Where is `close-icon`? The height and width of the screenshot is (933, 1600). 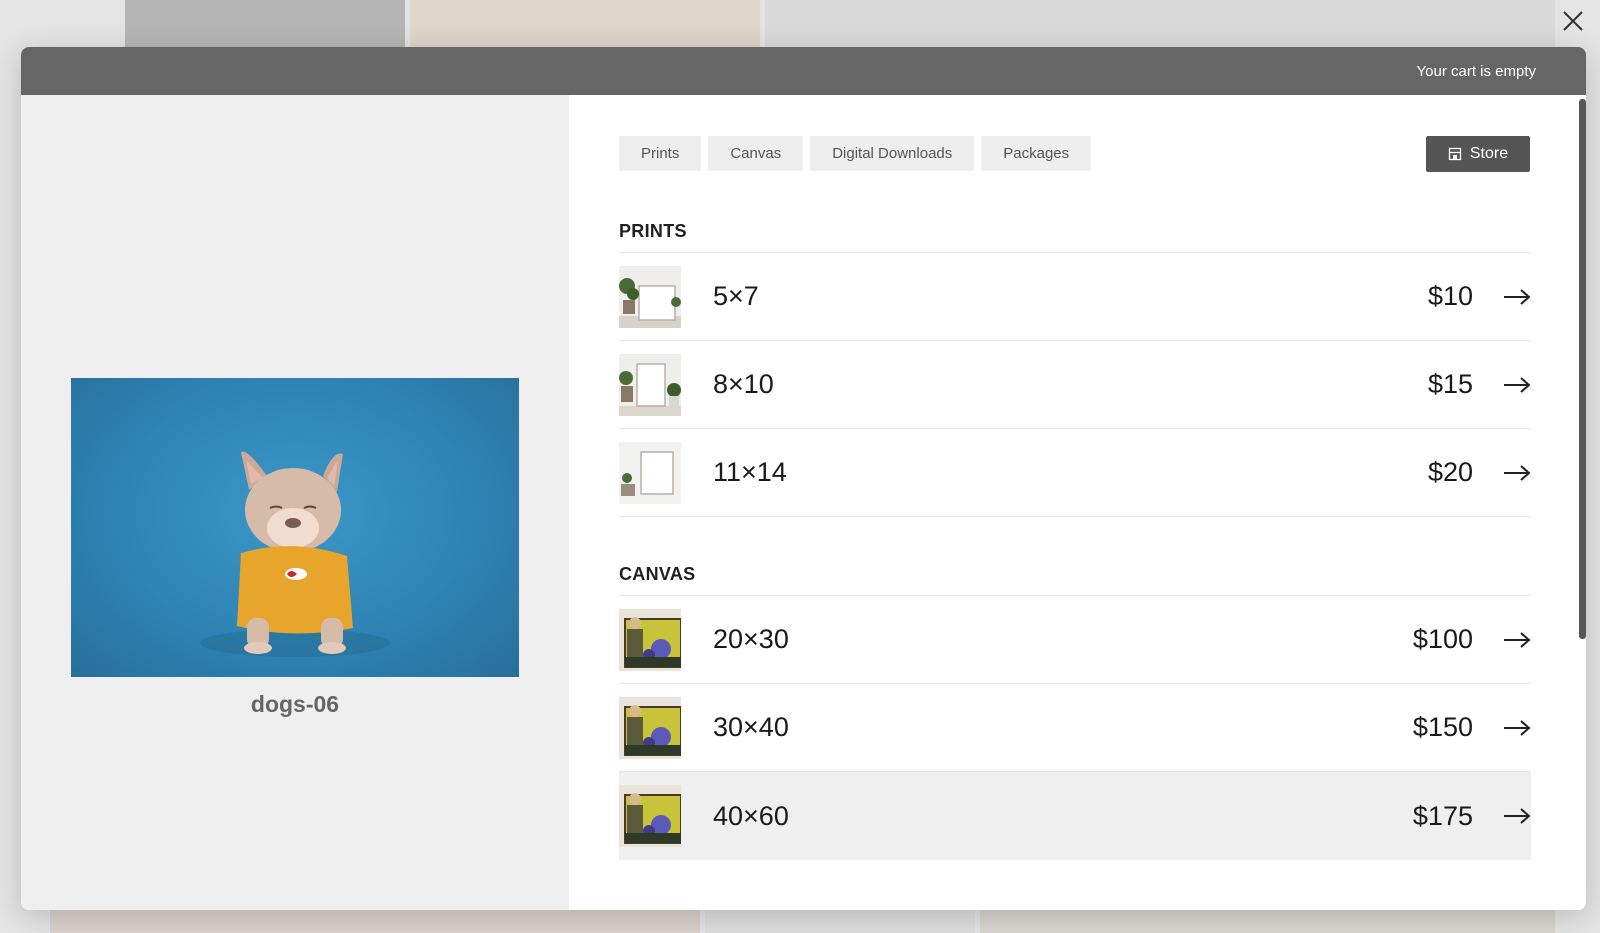
close-icon is located at coordinates (1573, 21).